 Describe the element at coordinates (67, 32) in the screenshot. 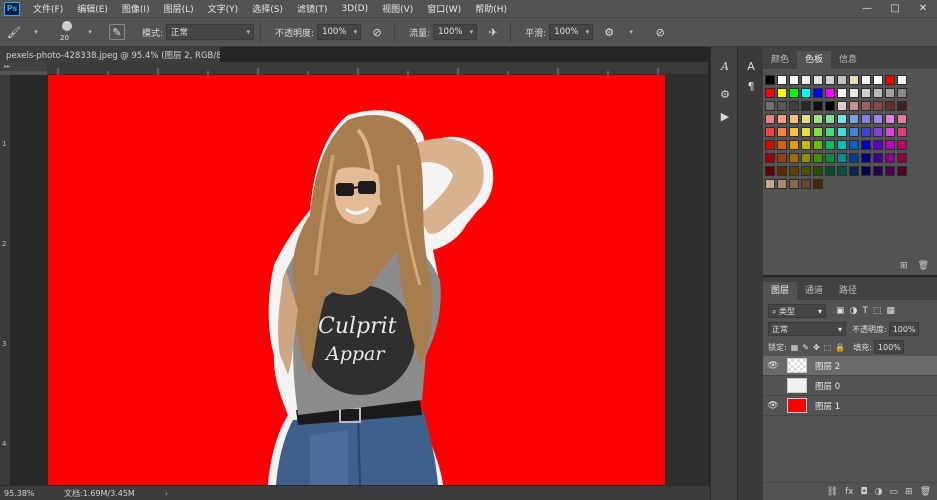

I see `brush-size-picker: 20` at that location.